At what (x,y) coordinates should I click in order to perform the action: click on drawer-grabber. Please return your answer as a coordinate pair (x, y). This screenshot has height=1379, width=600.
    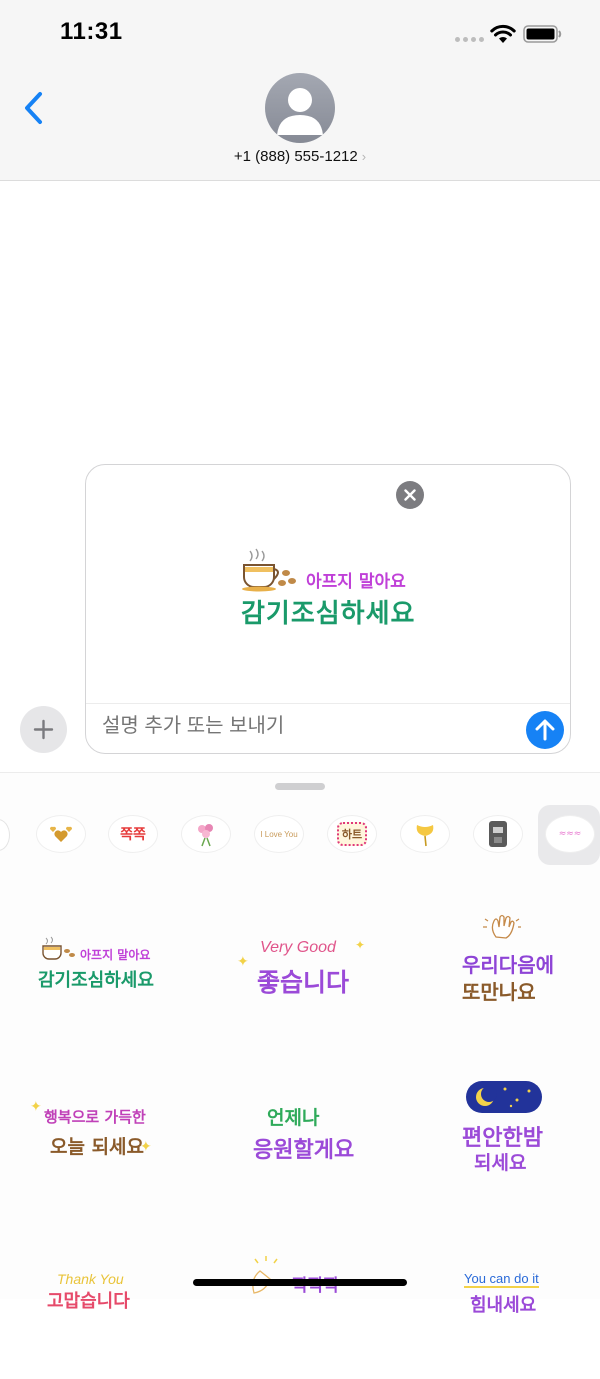
    Looking at the image, I should click on (300, 786).